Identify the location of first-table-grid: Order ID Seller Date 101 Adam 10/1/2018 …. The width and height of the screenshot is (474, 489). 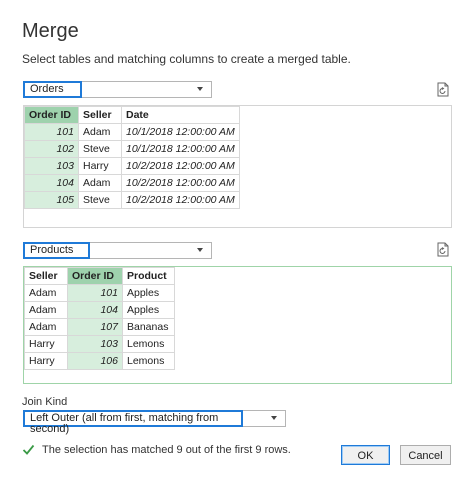
(132, 157).